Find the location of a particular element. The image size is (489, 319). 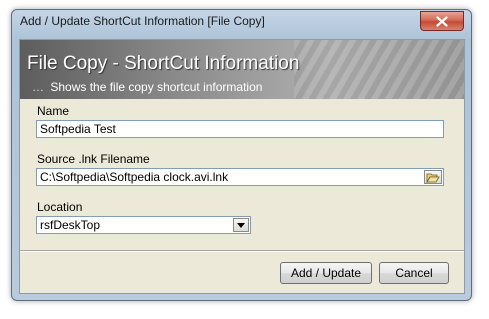

banner-subtitle-text: Shows the file copy shortcut information is located at coordinates (156, 87).